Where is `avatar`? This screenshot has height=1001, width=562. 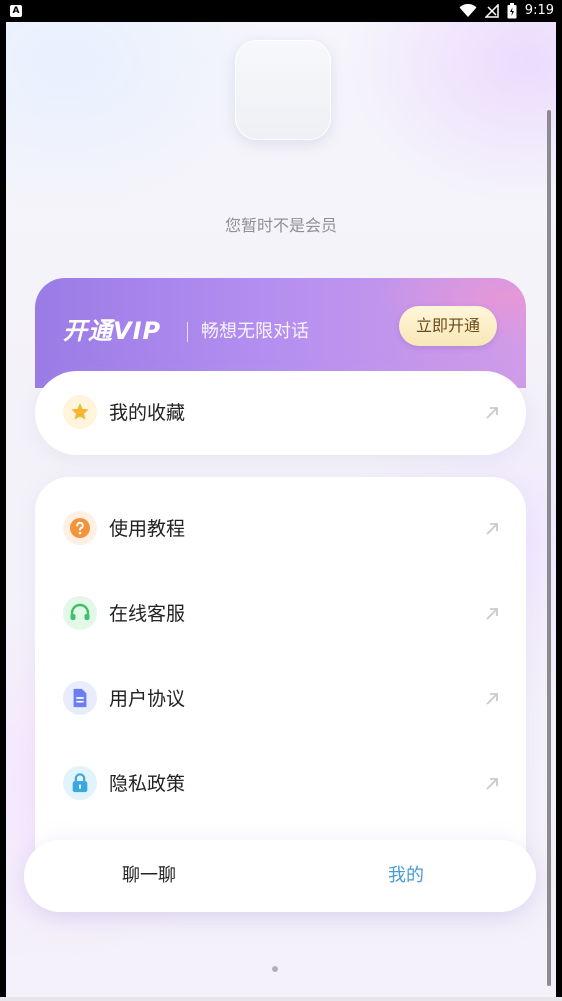
avatar is located at coordinates (283, 90).